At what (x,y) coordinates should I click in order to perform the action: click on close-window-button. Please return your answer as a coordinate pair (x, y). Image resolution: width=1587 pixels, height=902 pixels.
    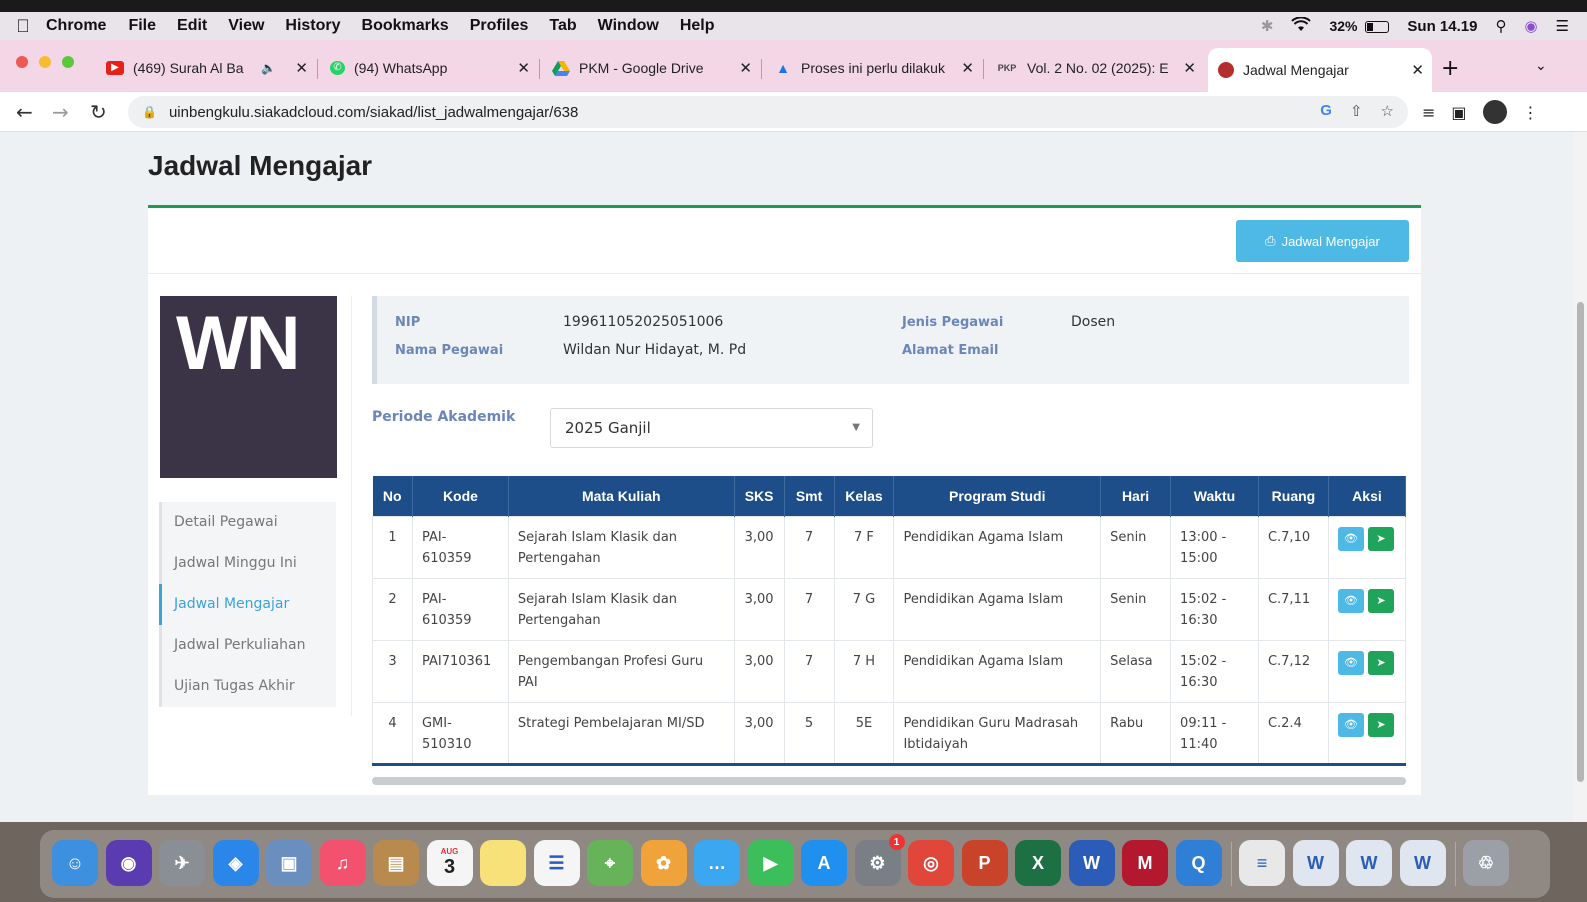
    Looking at the image, I should click on (22, 62).